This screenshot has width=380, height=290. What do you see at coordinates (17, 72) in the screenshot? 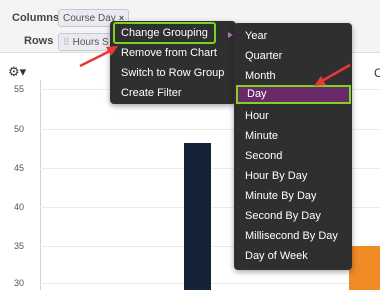
I see `gear-icon: ⚙▾` at bounding box center [17, 72].